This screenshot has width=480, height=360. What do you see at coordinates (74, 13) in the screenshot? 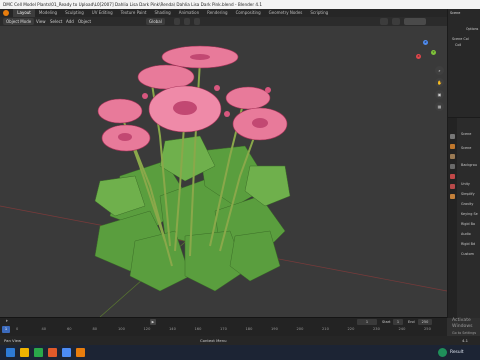
I see `workspace-tab-sculpting: Sculpting` at bounding box center [74, 13].